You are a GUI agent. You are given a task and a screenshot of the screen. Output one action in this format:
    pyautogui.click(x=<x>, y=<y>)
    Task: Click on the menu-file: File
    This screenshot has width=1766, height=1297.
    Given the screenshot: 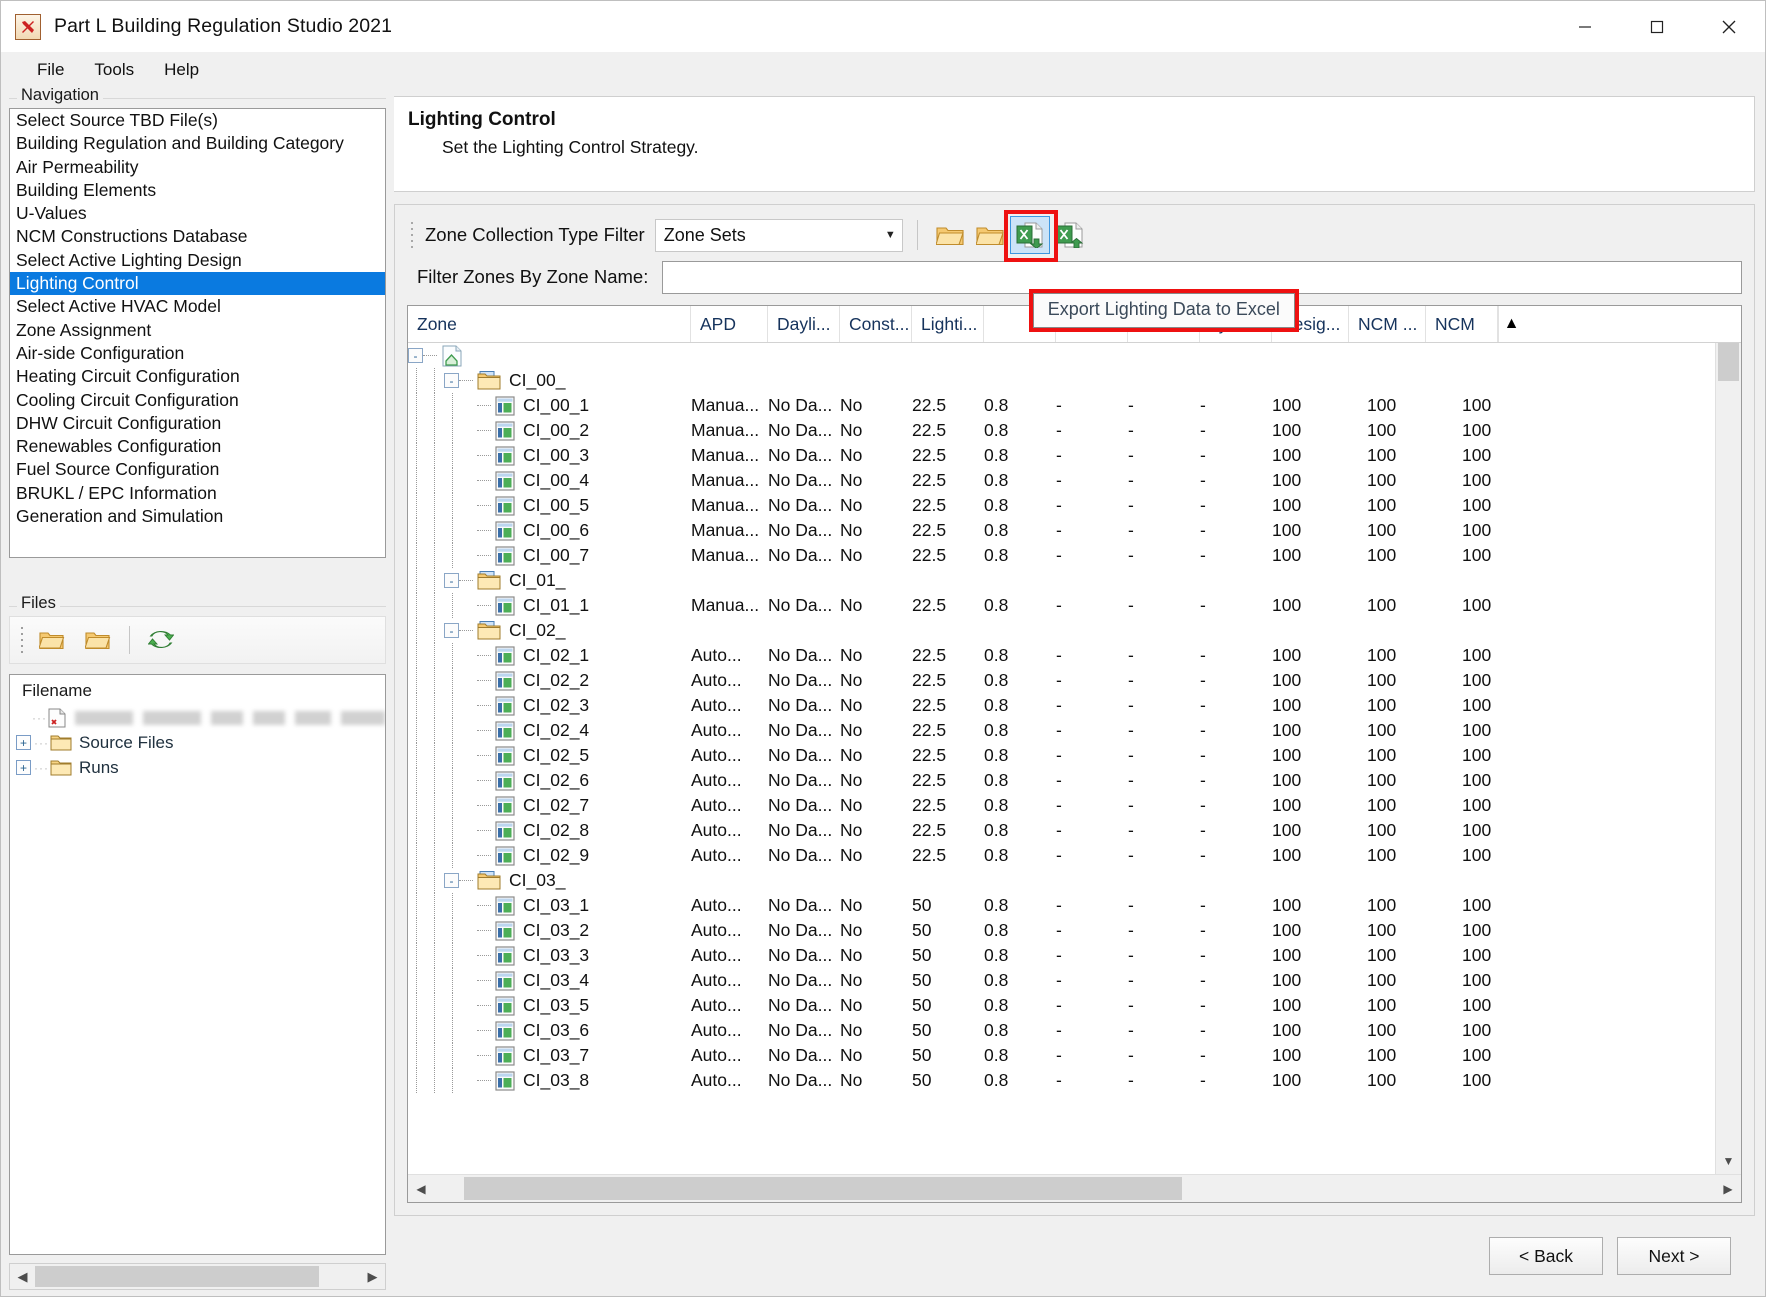 What is the action you would take?
    pyautogui.click(x=50, y=70)
    